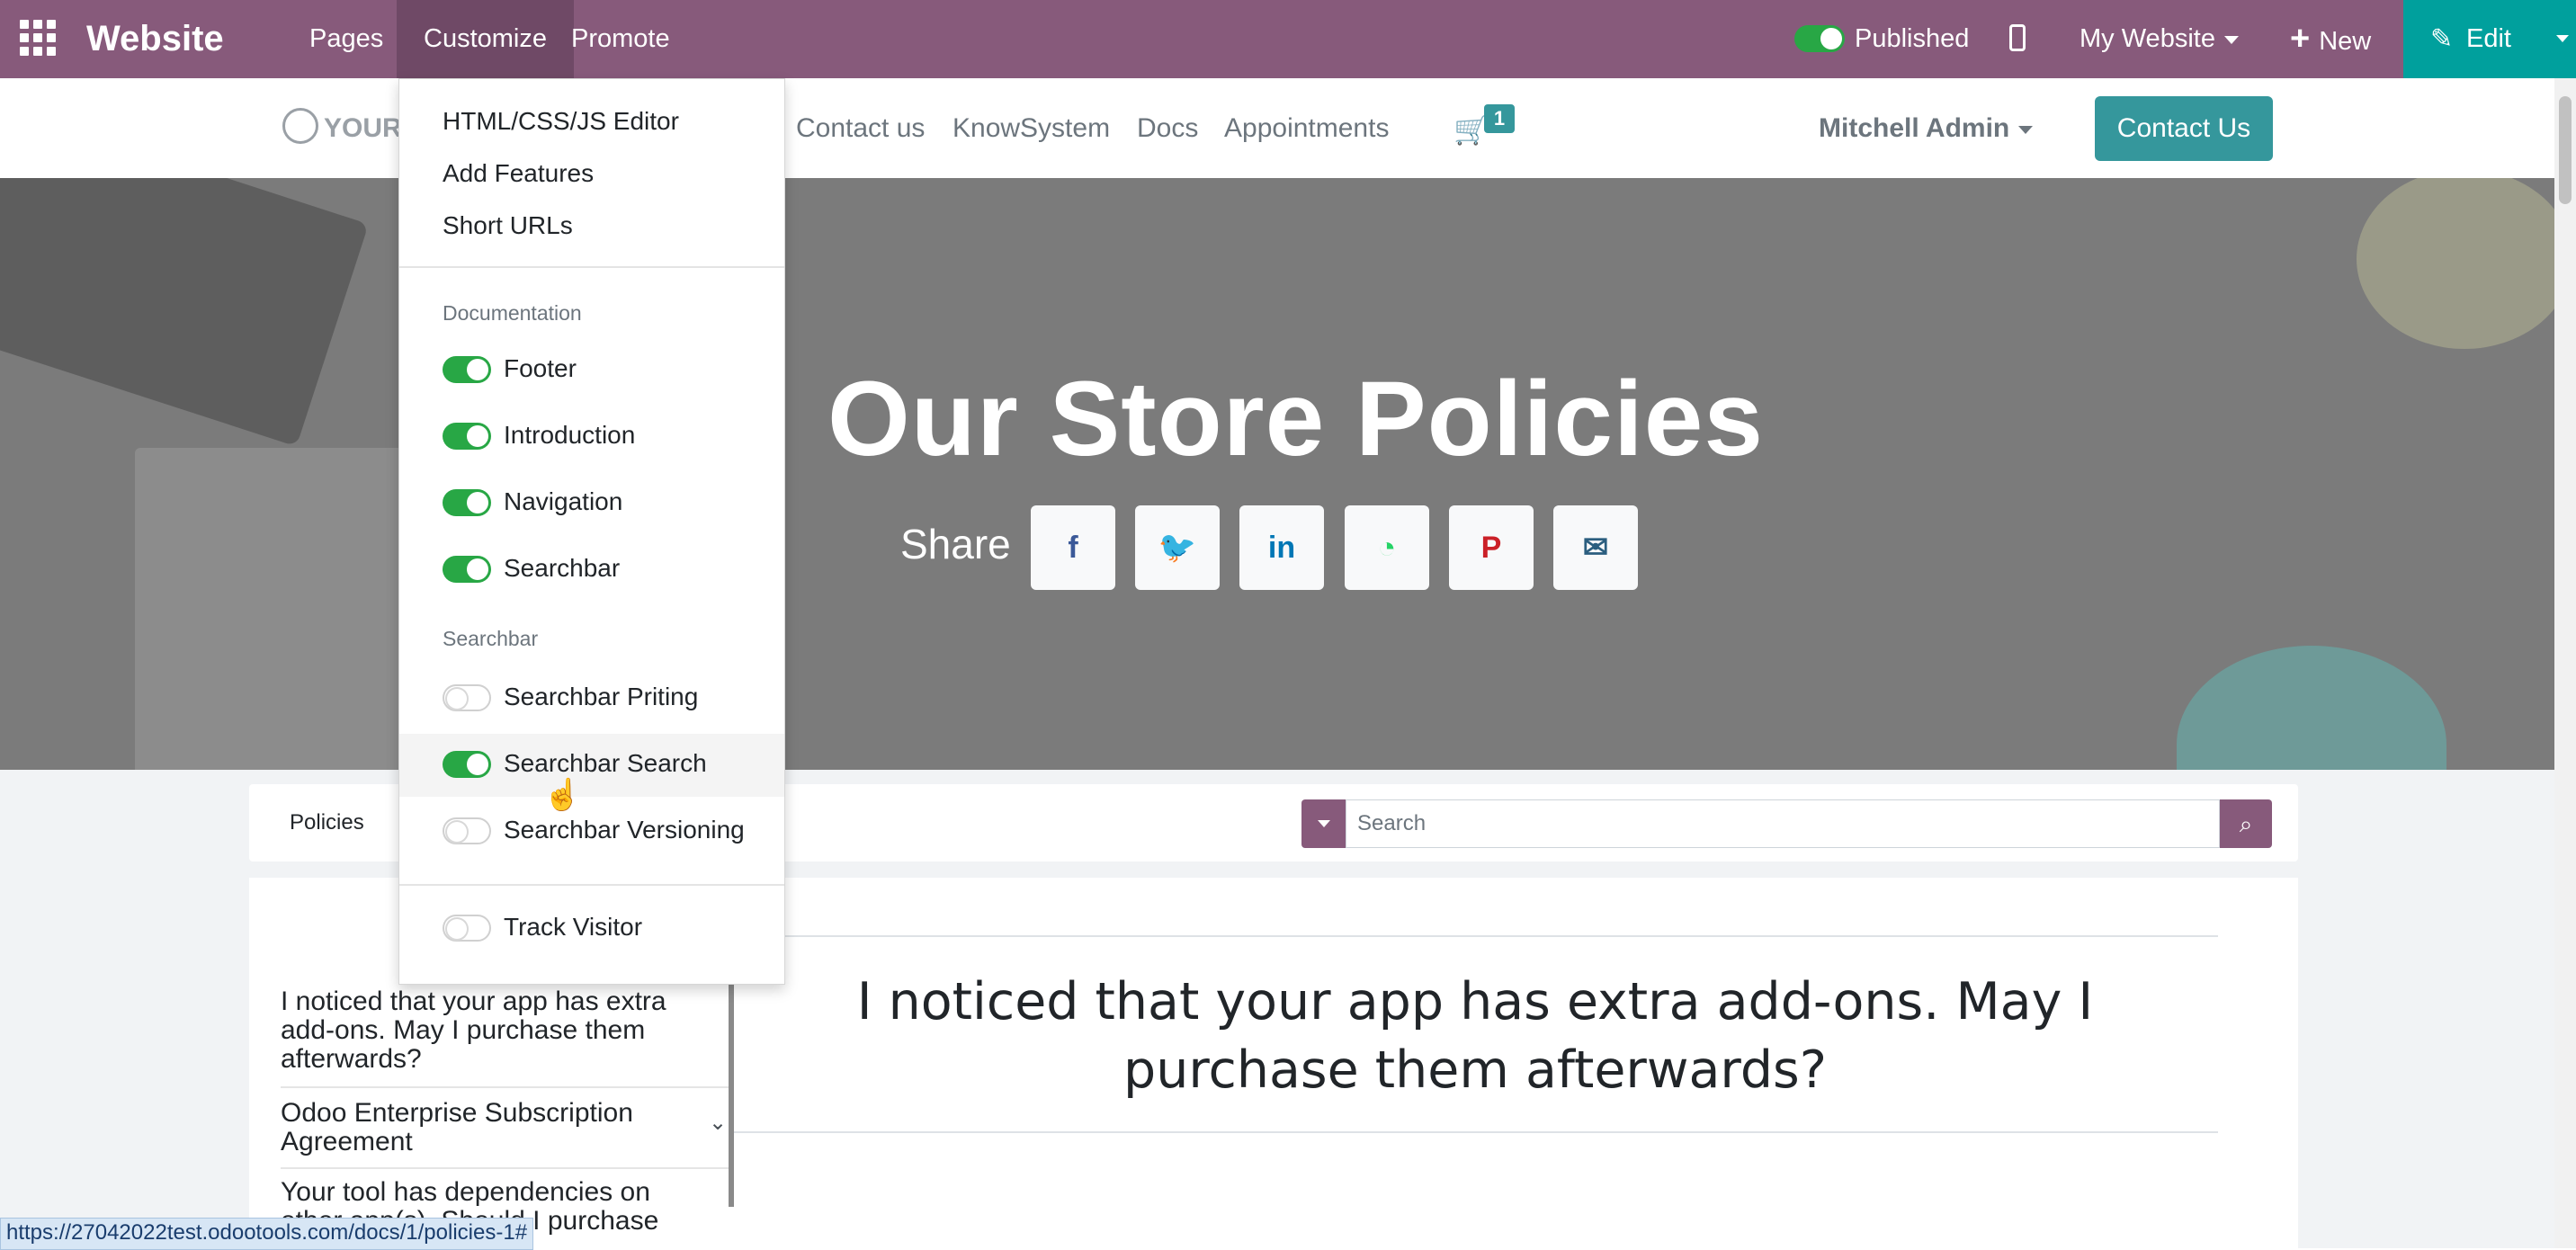 The image size is (2576, 1250). Describe the element at coordinates (2147, 38) in the screenshot. I see `website-selector-label: My Website` at that location.